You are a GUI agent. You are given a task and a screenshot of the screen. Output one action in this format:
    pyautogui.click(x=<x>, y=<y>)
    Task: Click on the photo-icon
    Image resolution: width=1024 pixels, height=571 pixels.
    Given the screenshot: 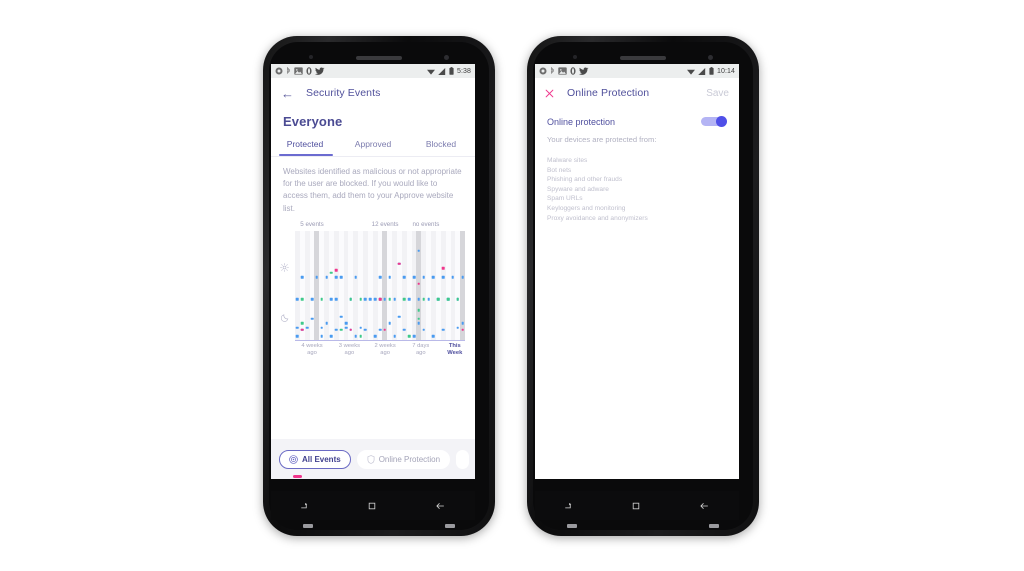 What is the action you would take?
    pyautogui.click(x=562, y=71)
    